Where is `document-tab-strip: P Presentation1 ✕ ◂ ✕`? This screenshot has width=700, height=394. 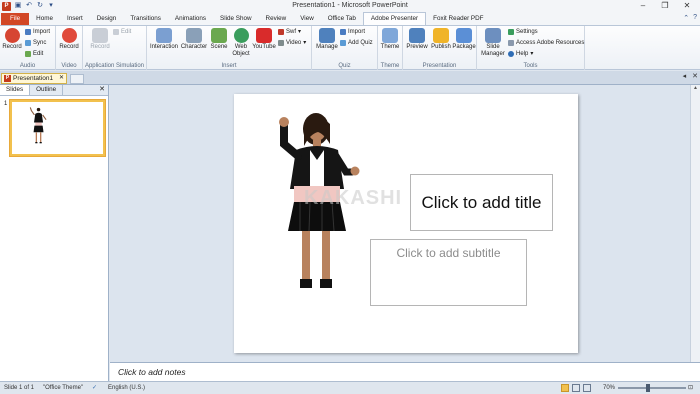 document-tab-strip: P Presentation1 ✕ ◂ ✕ is located at coordinates (350, 78).